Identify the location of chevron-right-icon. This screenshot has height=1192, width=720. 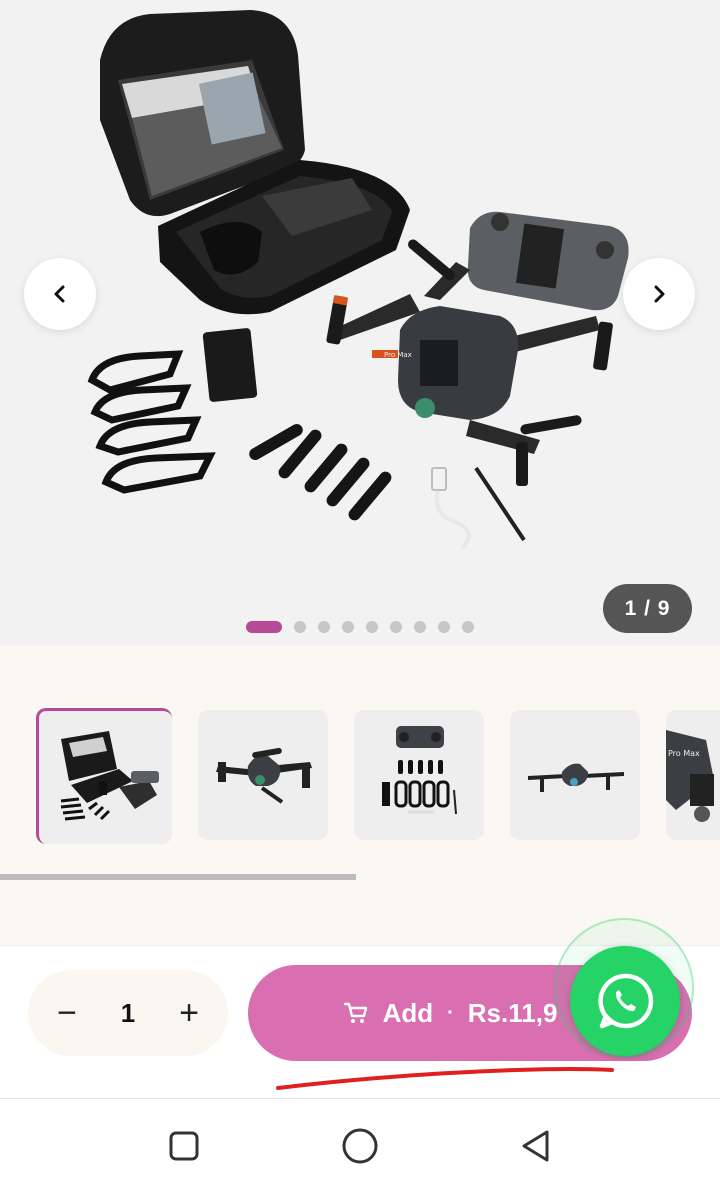
(659, 294).